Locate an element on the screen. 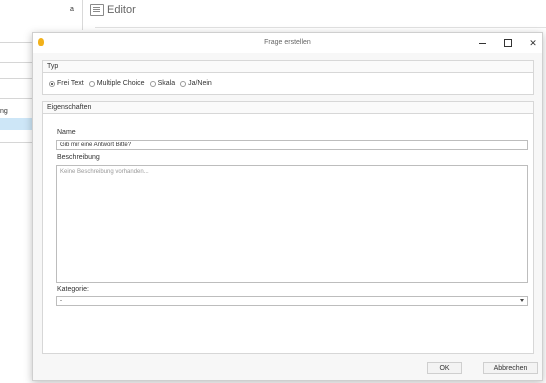 This screenshot has width=546, height=383. radio-skala: Skala is located at coordinates (162, 83).